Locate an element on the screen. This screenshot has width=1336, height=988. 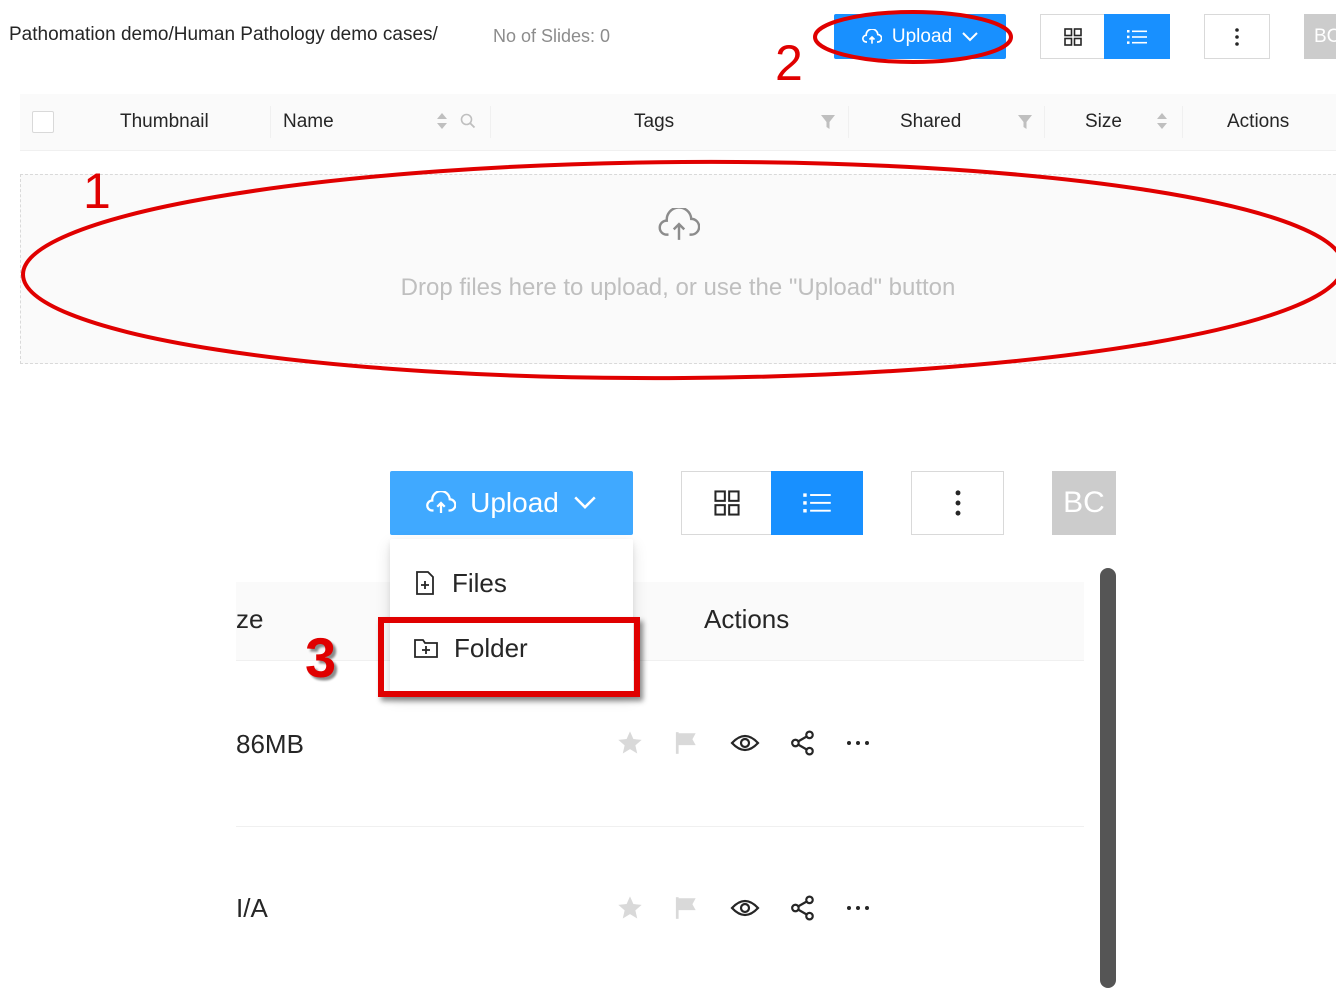
avatar-zoomed: BC is located at coordinates (1084, 503).